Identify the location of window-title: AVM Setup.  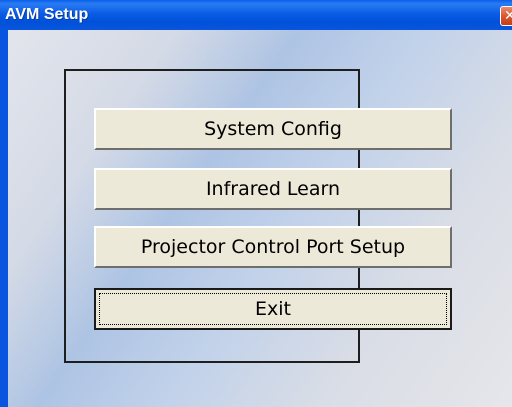
(47, 14).